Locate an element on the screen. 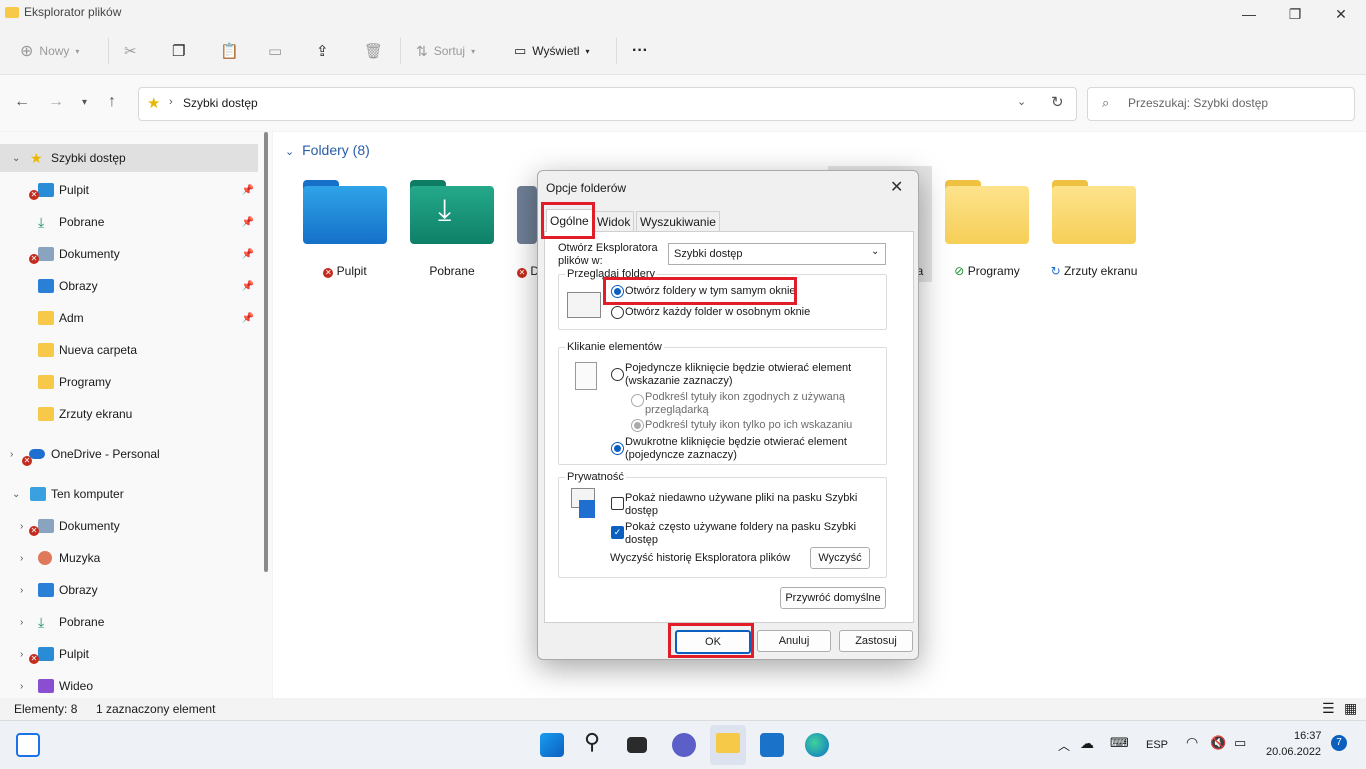 The image size is (1366, 769). sidebar-item-pulpit: ✕ Pulpit 📌 is located at coordinates (129, 190).